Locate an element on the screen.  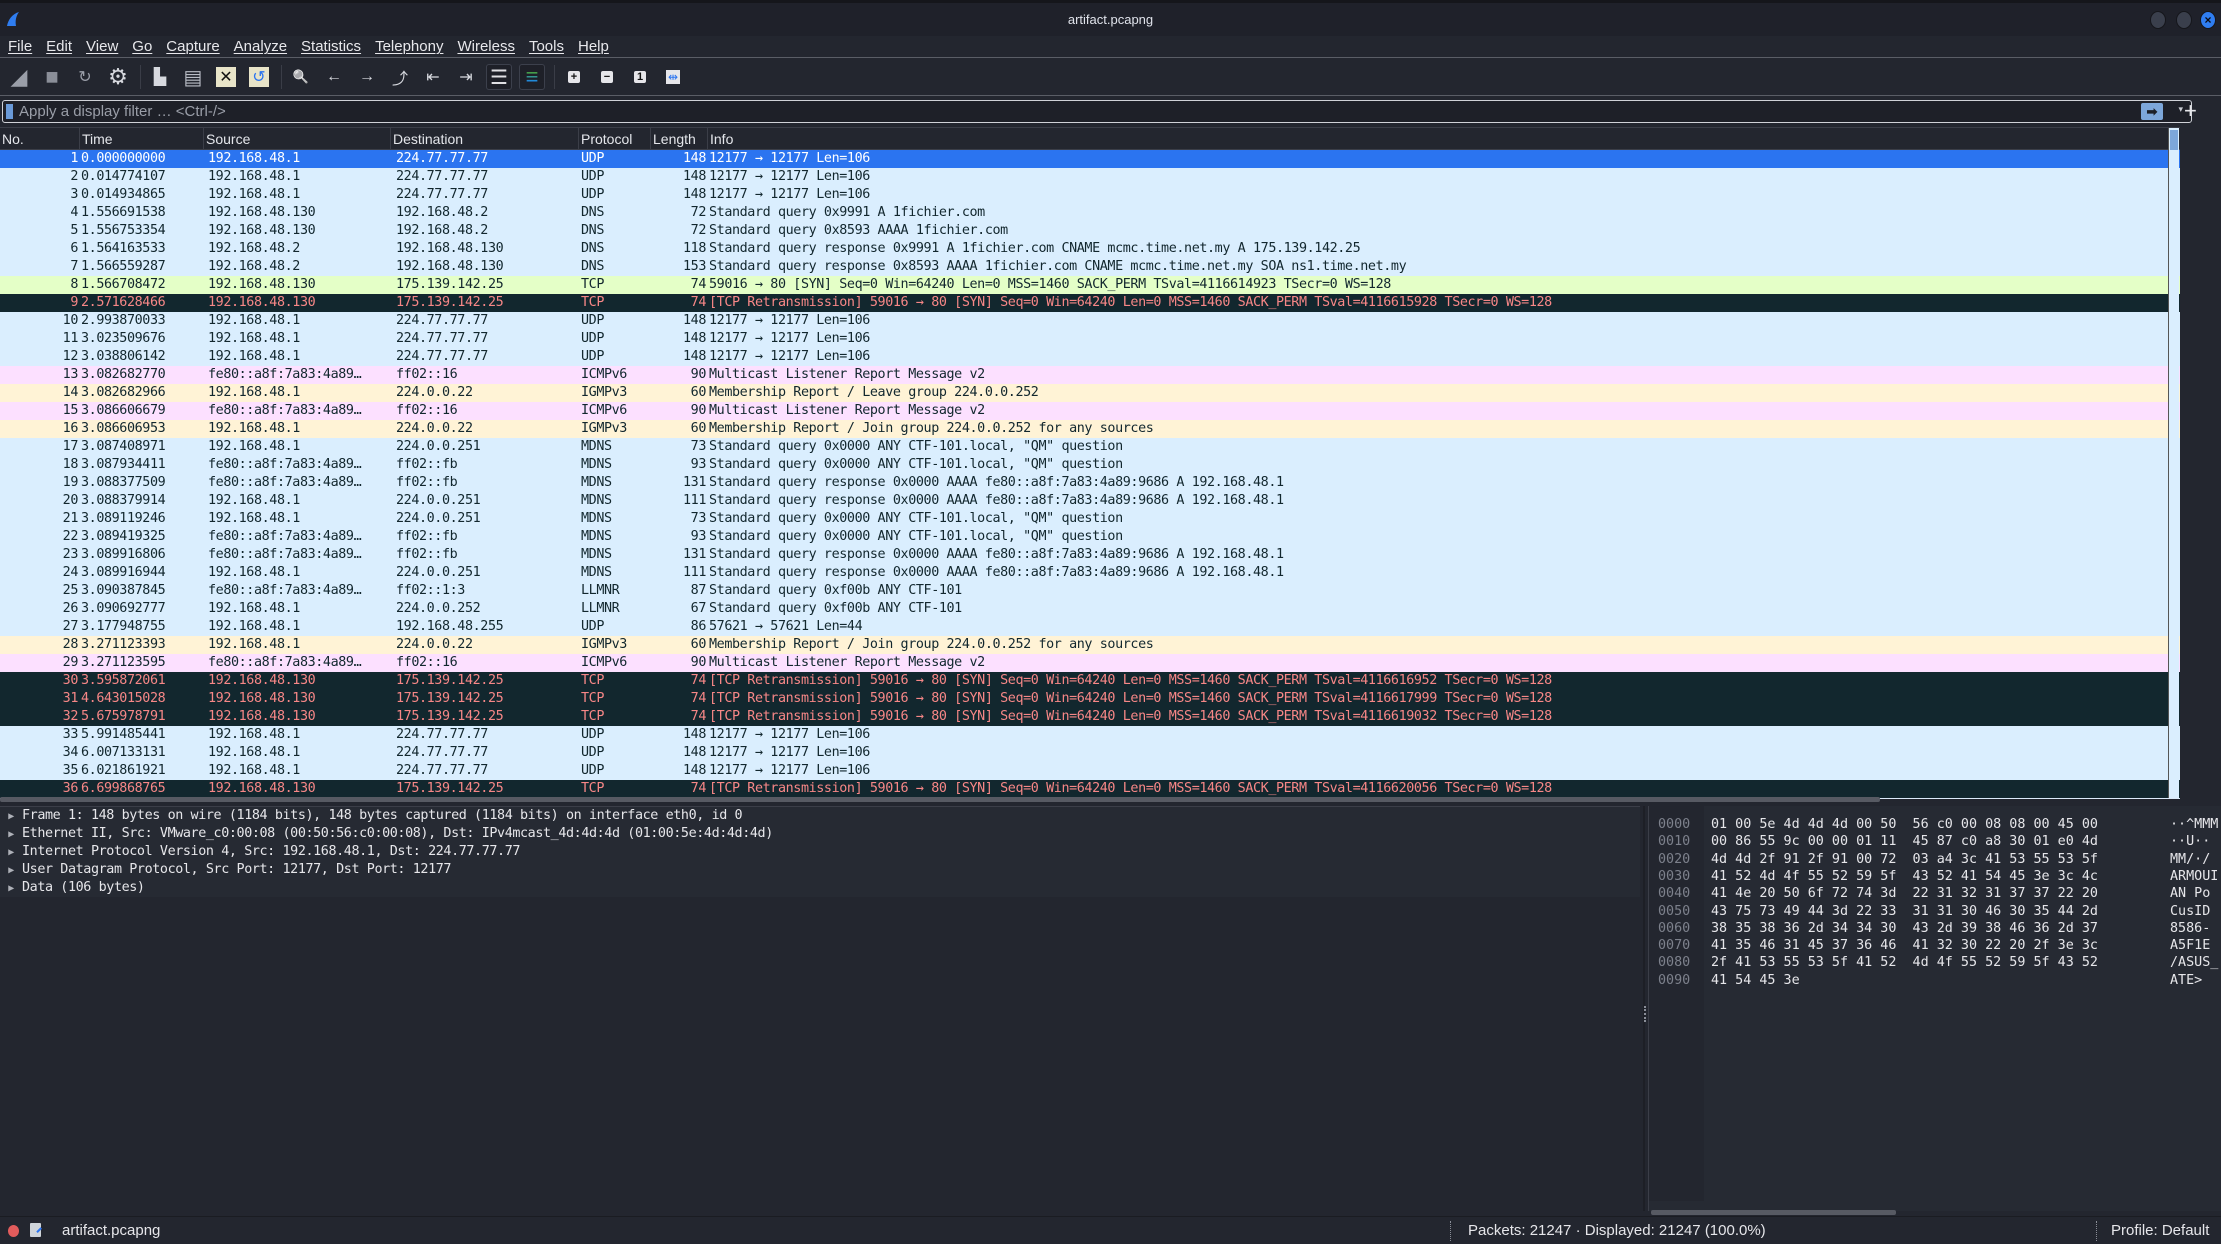
detail-tree-item: ▶ Data (106 bytes) is located at coordinates (820, 888).